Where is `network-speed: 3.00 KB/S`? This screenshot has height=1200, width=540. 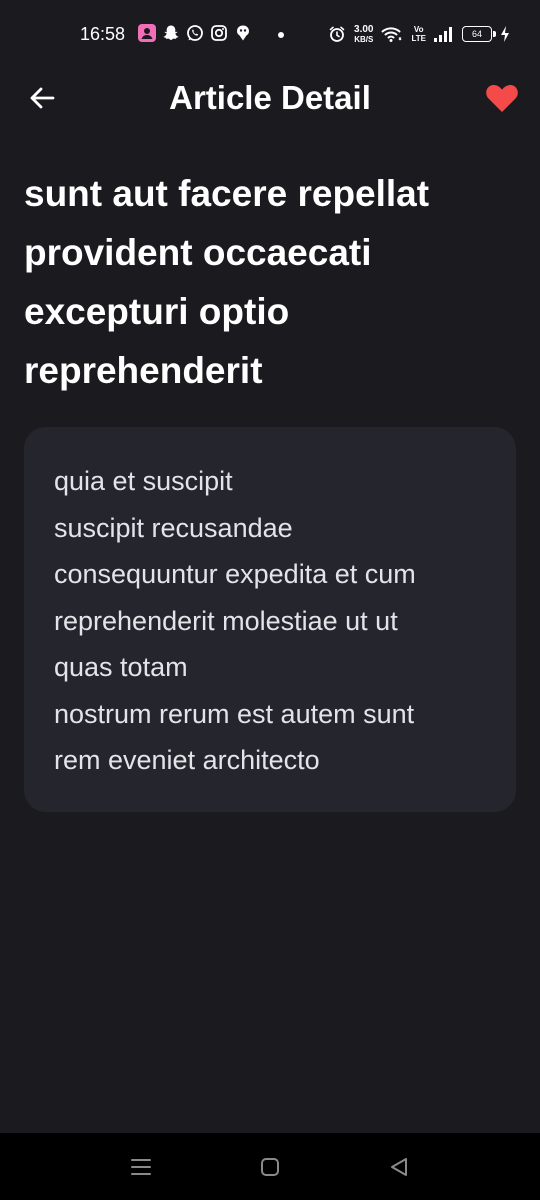 network-speed: 3.00 KB/S is located at coordinates (364, 33).